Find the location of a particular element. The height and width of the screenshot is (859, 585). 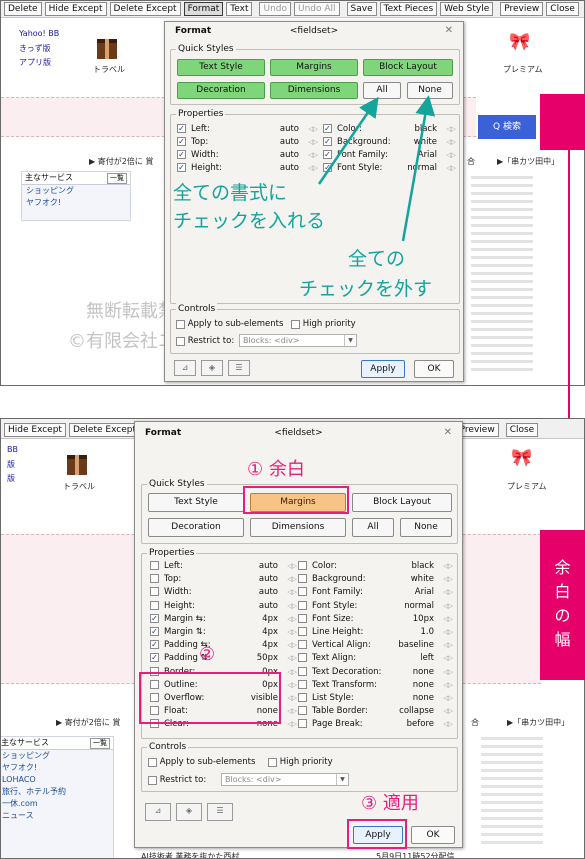

kifu-text-b: ▶ 寄付が2倍に 賞 is located at coordinates (88, 722).